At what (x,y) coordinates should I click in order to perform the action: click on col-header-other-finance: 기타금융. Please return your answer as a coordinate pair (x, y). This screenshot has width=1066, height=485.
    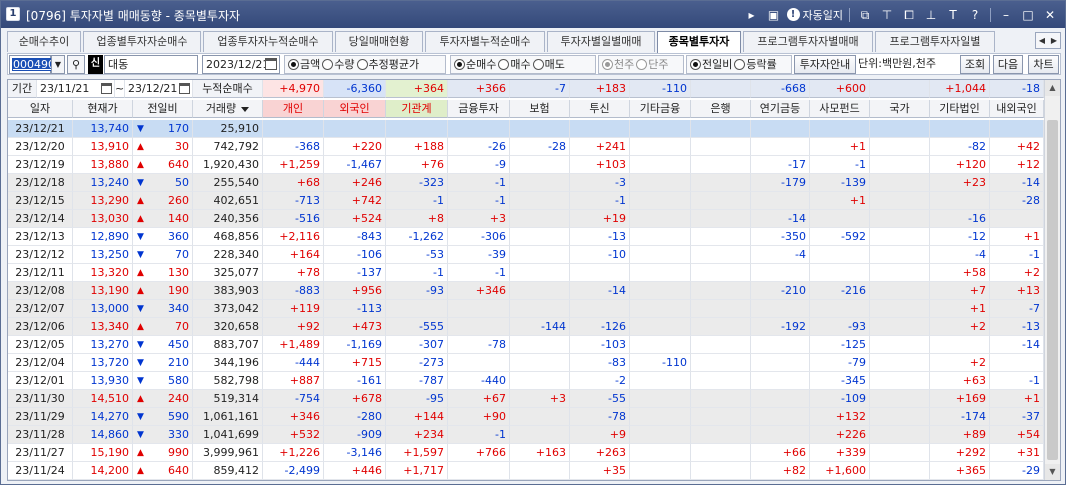
    Looking at the image, I should click on (660, 109).